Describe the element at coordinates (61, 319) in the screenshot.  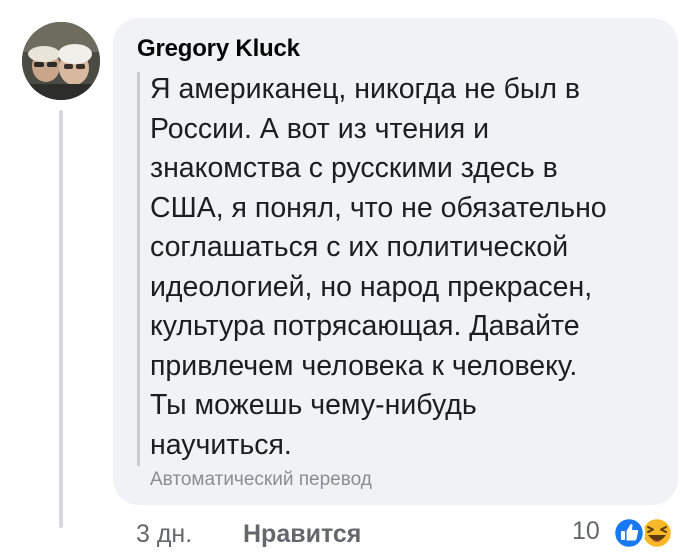
I see `thread-line` at that location.